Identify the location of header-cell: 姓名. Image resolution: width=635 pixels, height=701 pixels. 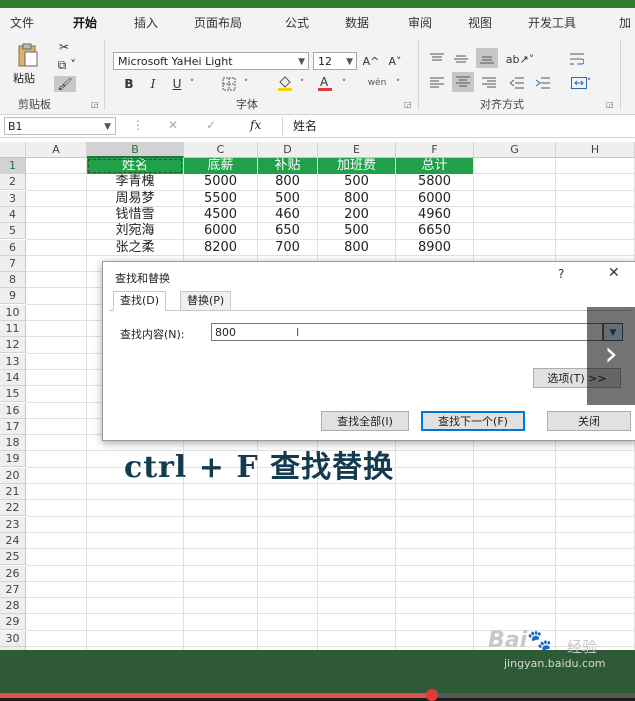
(135, 166).